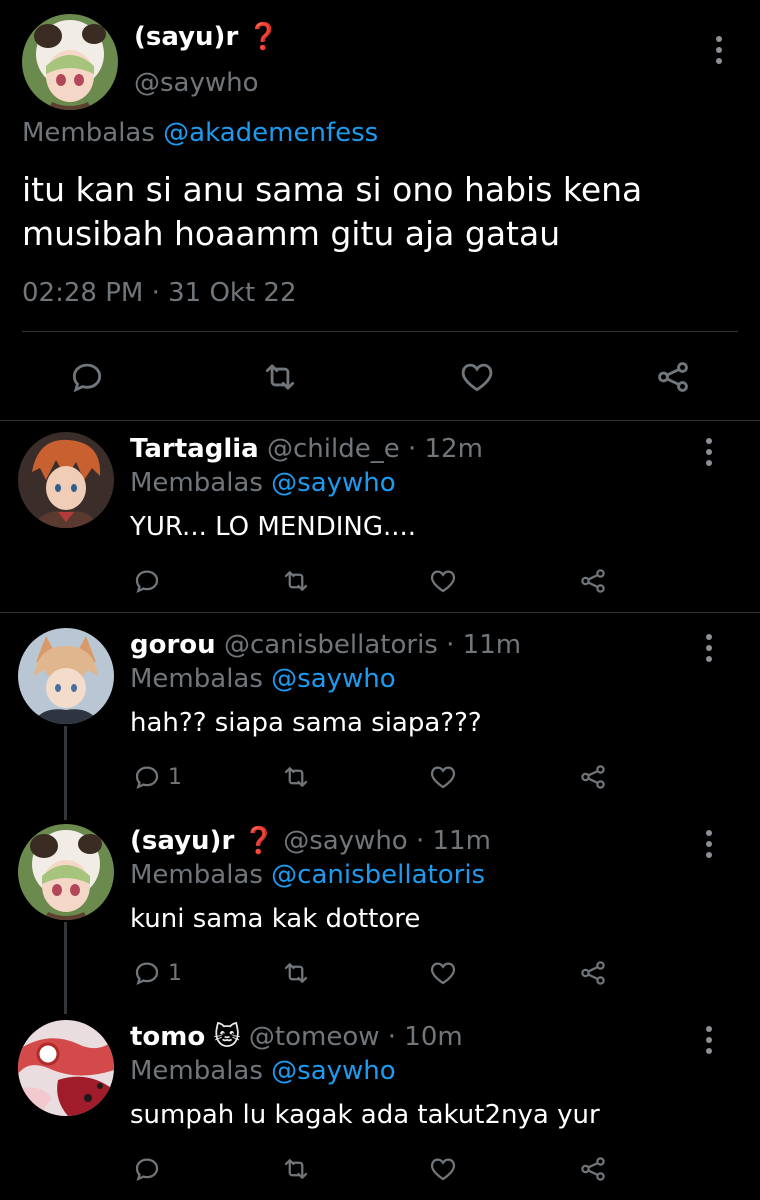  What do you see at coordinates (182, 841) in the screenshot?
I see `author-name: (sayu)r` at bounding box center [182, 841].